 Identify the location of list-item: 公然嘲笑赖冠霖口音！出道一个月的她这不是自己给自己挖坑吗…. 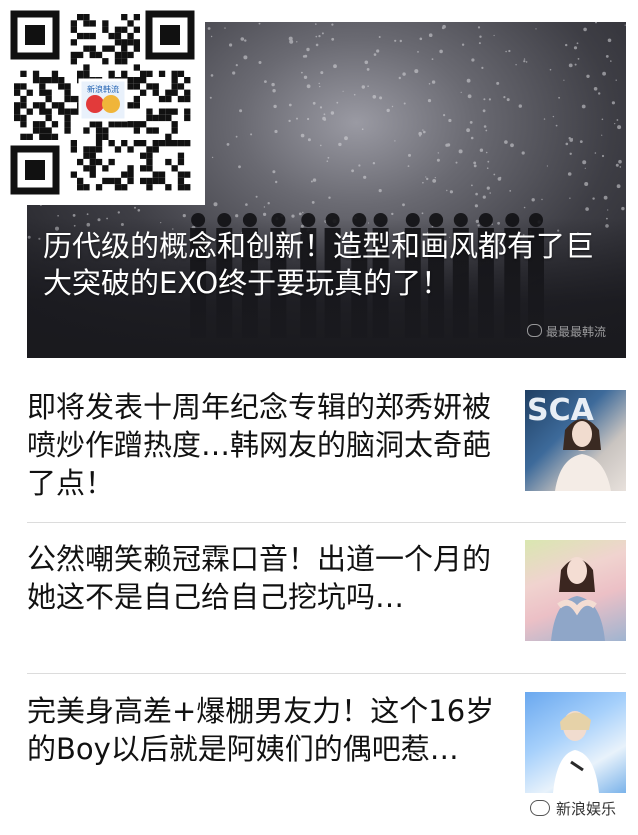
(326, 592).